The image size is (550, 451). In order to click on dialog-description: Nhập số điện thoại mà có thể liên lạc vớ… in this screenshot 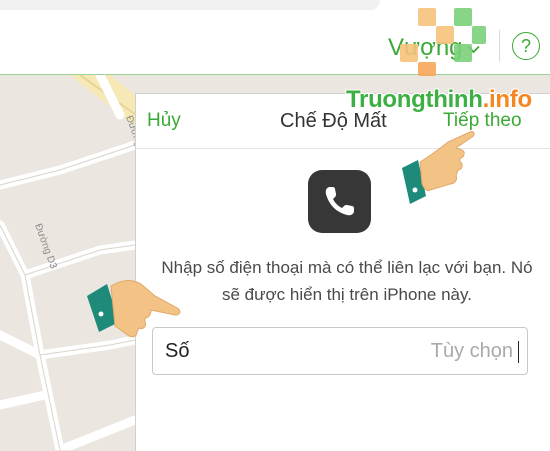, I will do `click(347, 281)`.